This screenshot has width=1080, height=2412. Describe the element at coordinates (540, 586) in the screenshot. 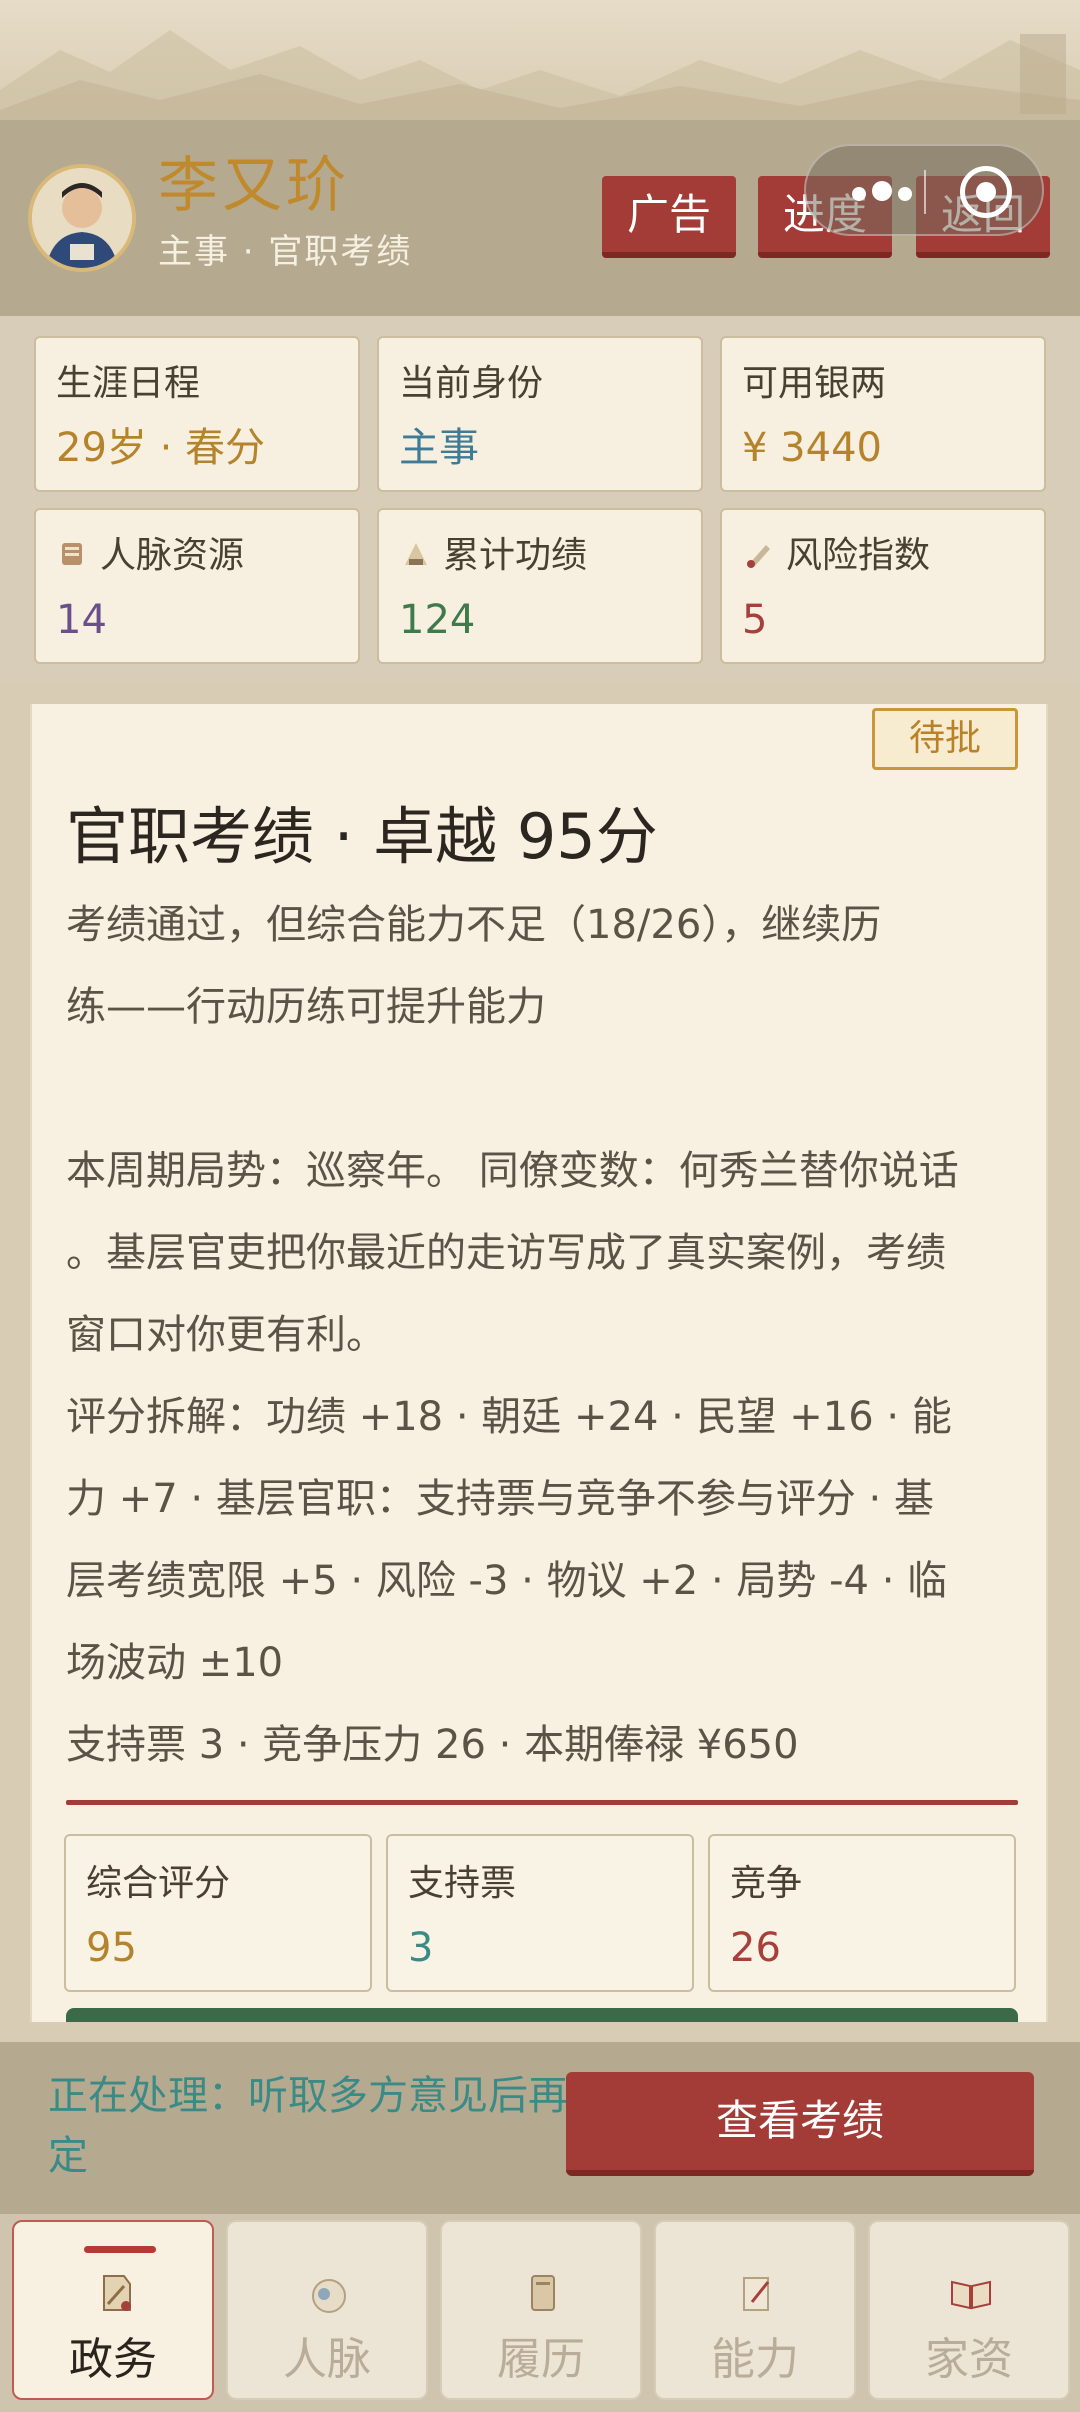

I see `stat-merit: 累计功绩 124` at that location.